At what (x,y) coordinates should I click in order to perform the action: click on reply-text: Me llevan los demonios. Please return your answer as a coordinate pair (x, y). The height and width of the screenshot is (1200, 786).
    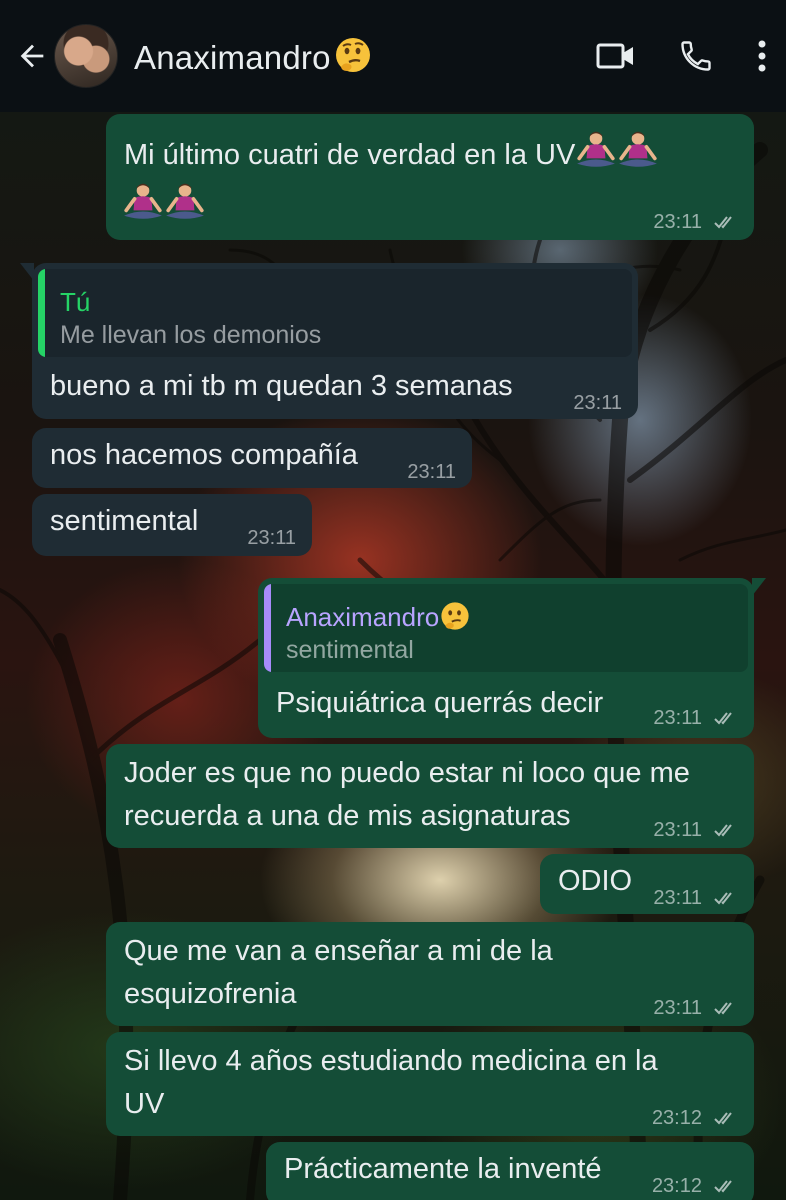
    Looking at the image, I should click on (191, 335).